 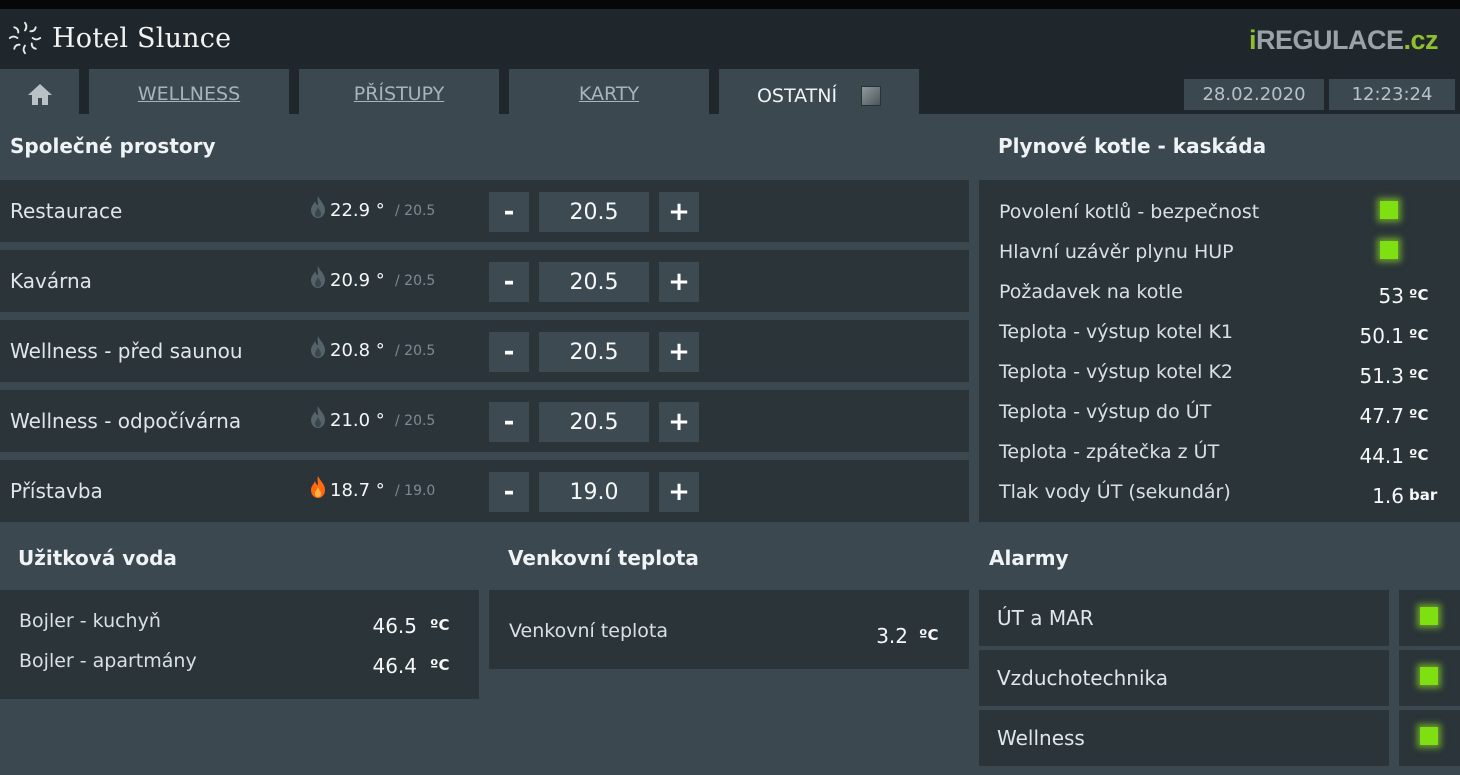 What do you see at coordinates (1381, 416) in the screenshot?
I see `kotle-value: 47.7` at bounding box center [1381, 416].